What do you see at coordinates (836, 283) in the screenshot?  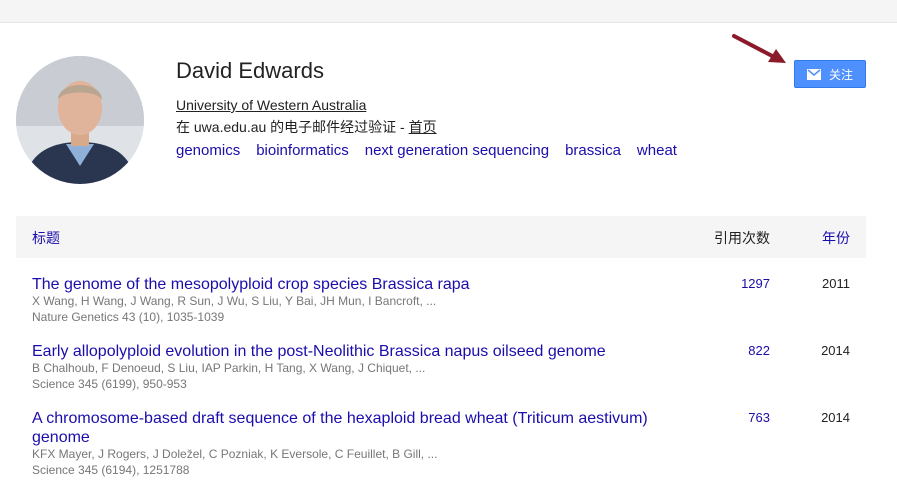 I see `paper-year: 2011` at bounding box center [836, 283].